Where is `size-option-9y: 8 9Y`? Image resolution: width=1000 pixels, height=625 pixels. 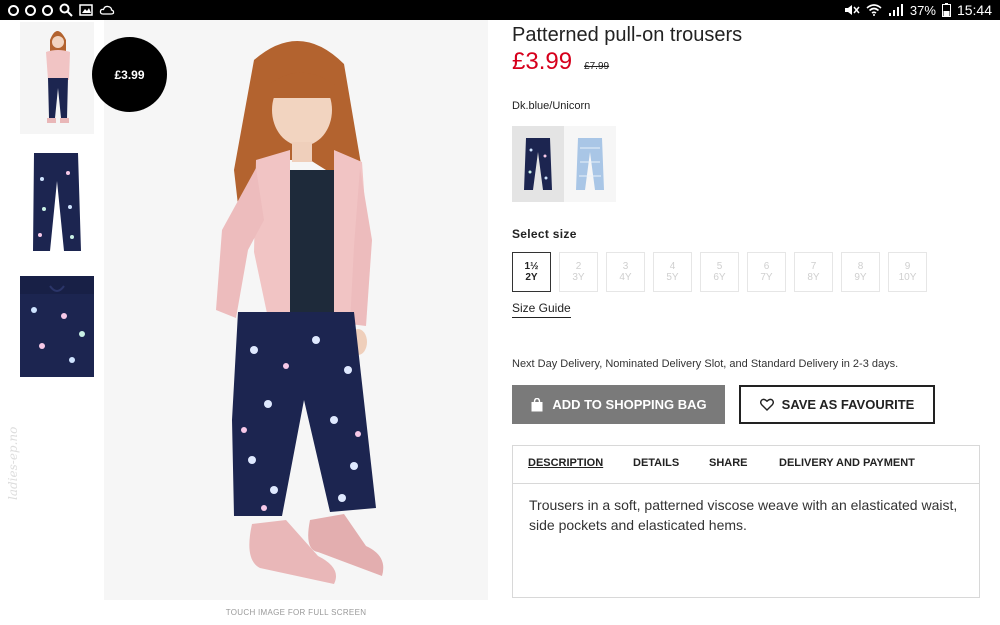
size-option-9y: 8 9Y is located at coordinates (860, 272).